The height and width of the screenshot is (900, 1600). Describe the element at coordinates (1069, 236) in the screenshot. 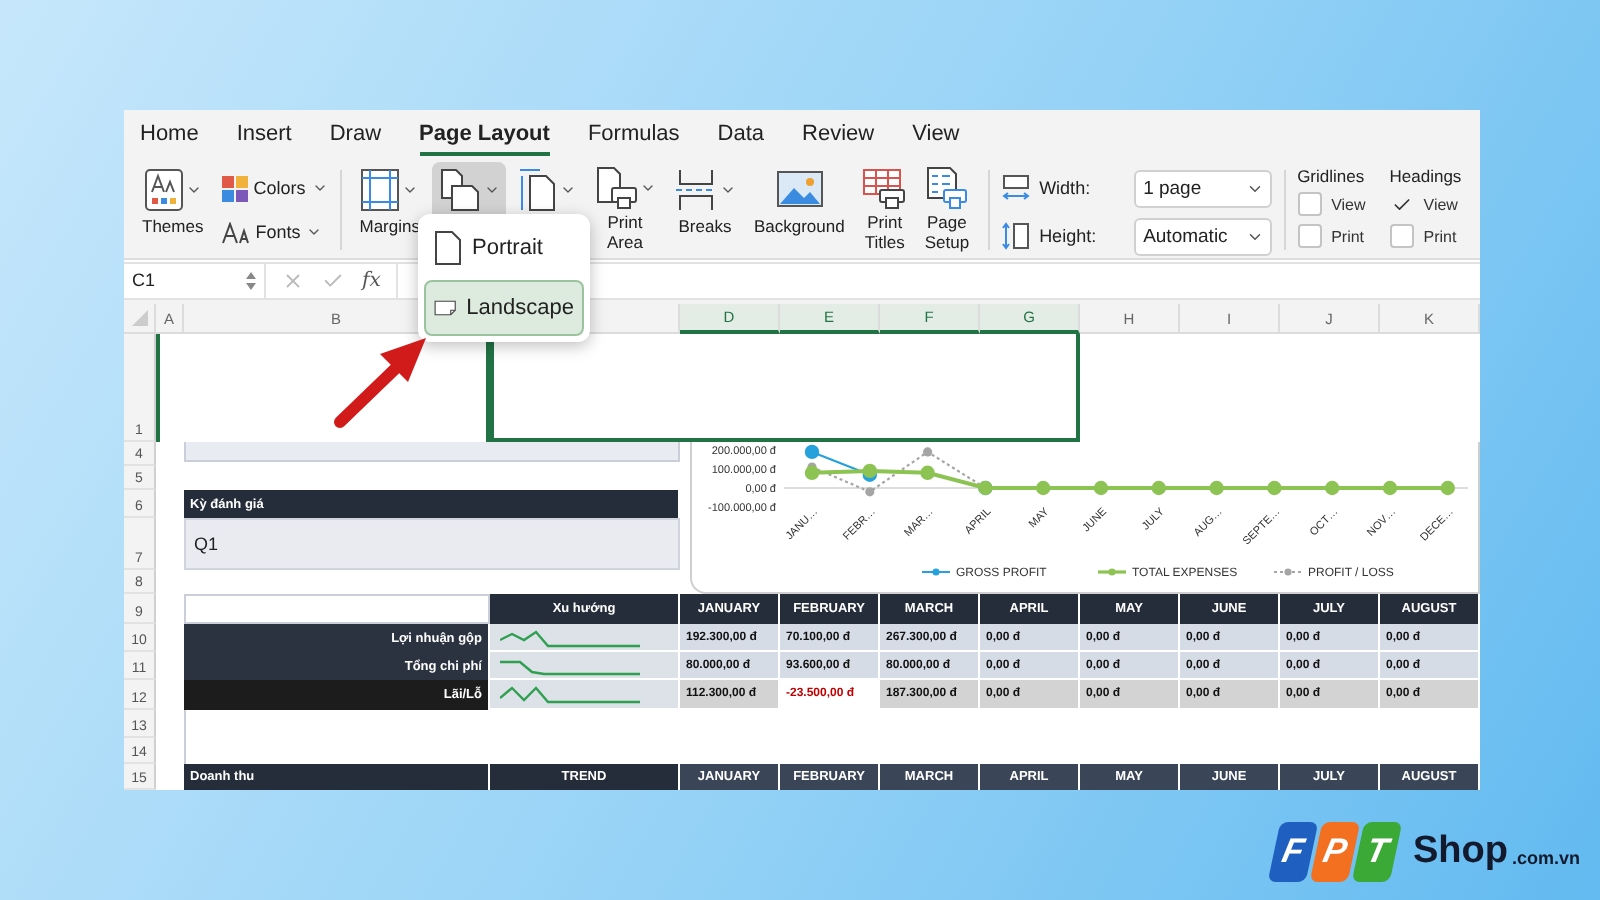

I see `field-label: Height:` at that location.